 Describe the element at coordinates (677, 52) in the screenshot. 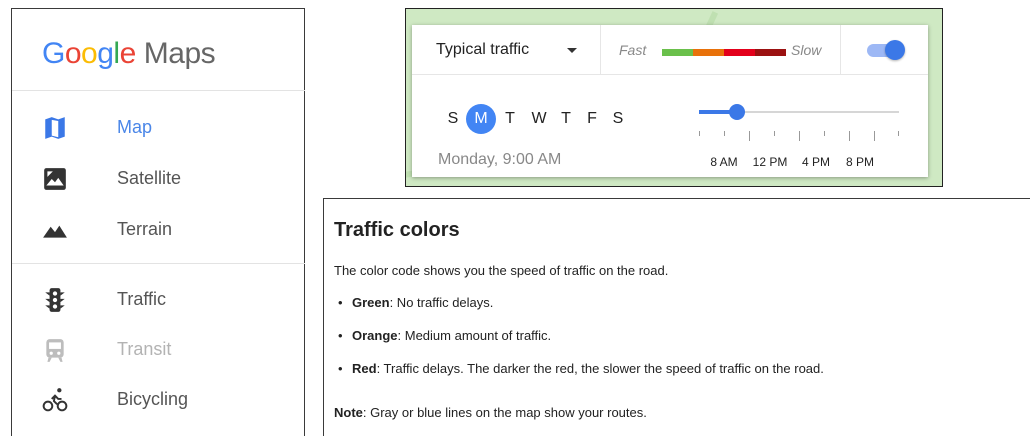

I see `legend-swatch-green` at that location.